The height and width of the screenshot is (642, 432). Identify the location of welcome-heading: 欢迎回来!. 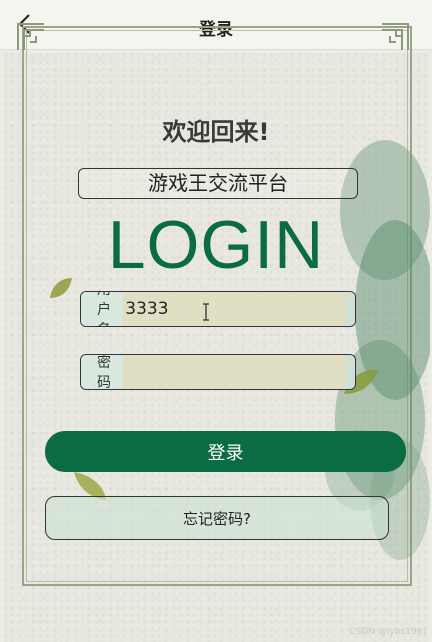
(216, 132).